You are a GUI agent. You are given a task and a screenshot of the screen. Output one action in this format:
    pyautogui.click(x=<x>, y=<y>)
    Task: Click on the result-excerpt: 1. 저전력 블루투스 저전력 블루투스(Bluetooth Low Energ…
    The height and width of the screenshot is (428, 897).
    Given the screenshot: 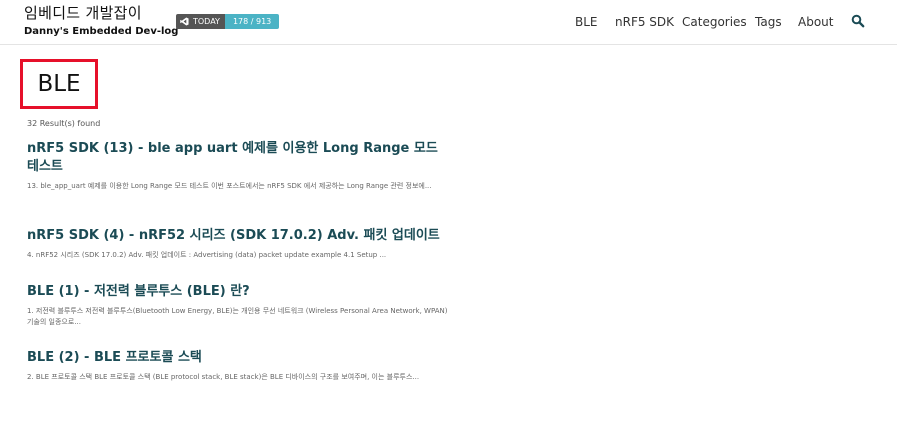 What is the action you would take?
    pyautogui.click(x=237, y=316)
    